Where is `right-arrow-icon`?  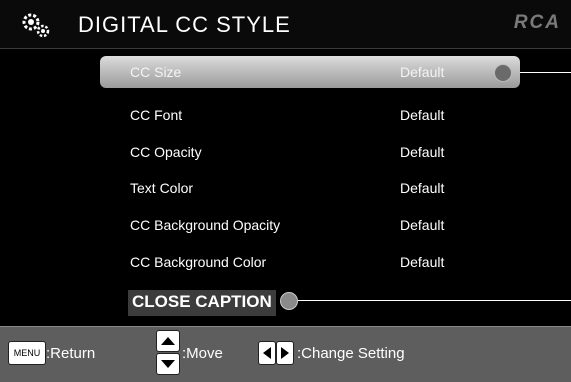
right-arrow-icon is located at coordinates (285, 353).